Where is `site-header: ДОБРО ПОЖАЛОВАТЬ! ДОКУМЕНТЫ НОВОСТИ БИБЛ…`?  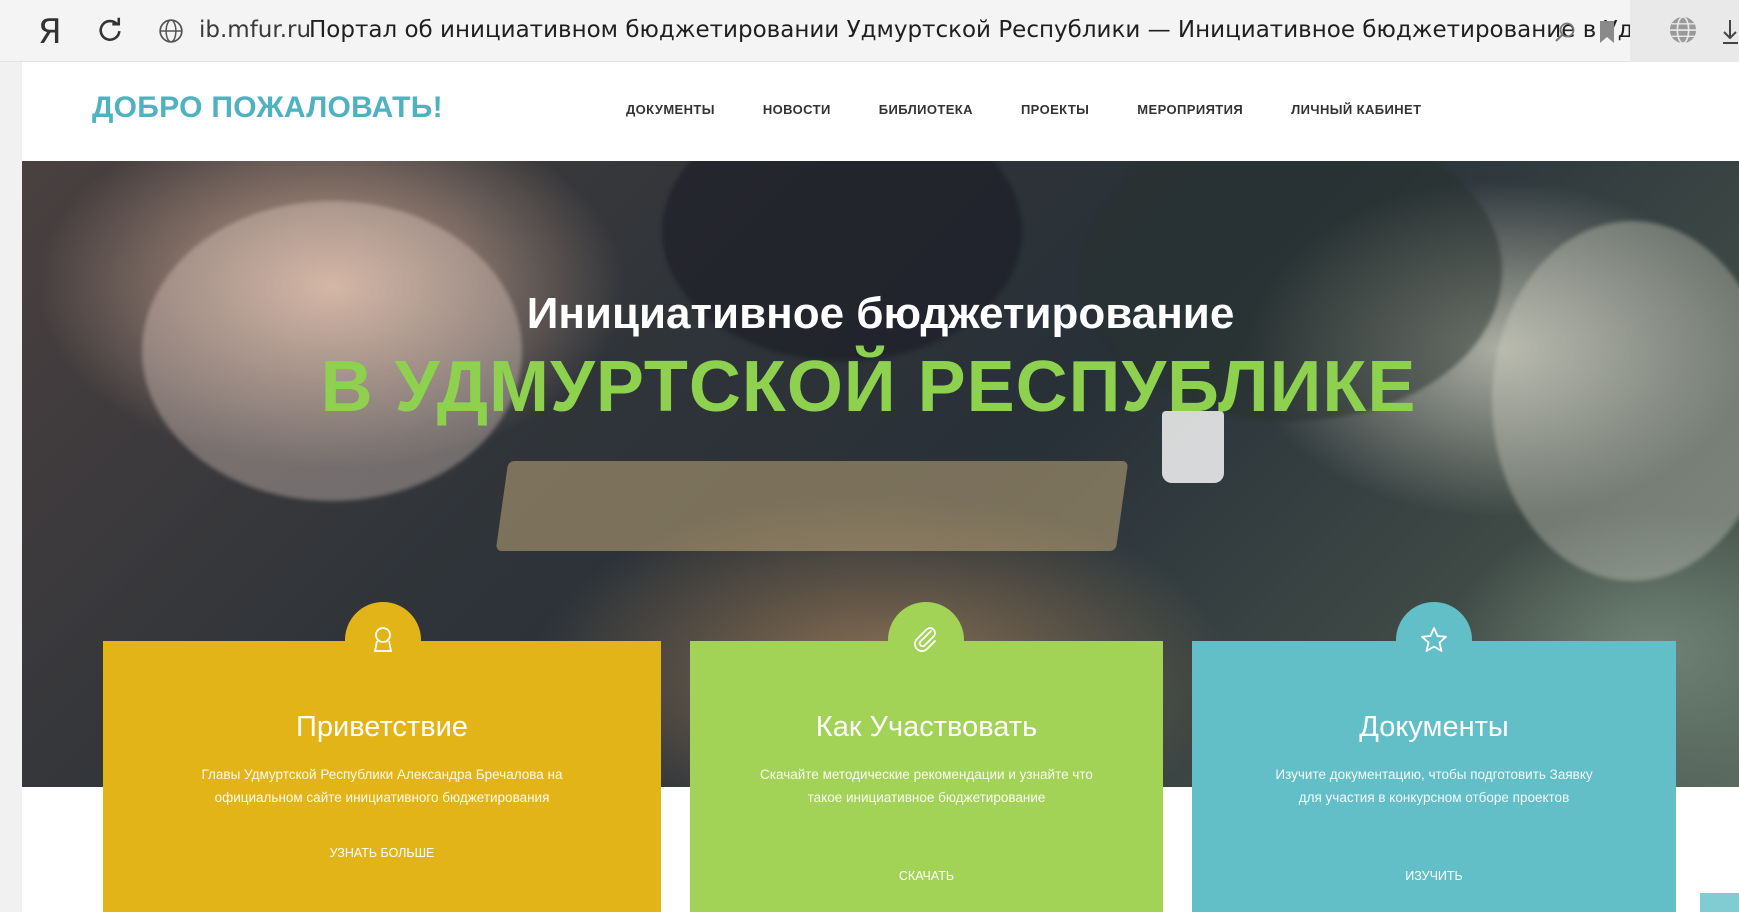 site-header: ДОБРО ПОЖАЛОВАТЬ! ДОКУМЕНТЫ НОВОСТИ БИБЛ… is located at coordinates (880, 111).